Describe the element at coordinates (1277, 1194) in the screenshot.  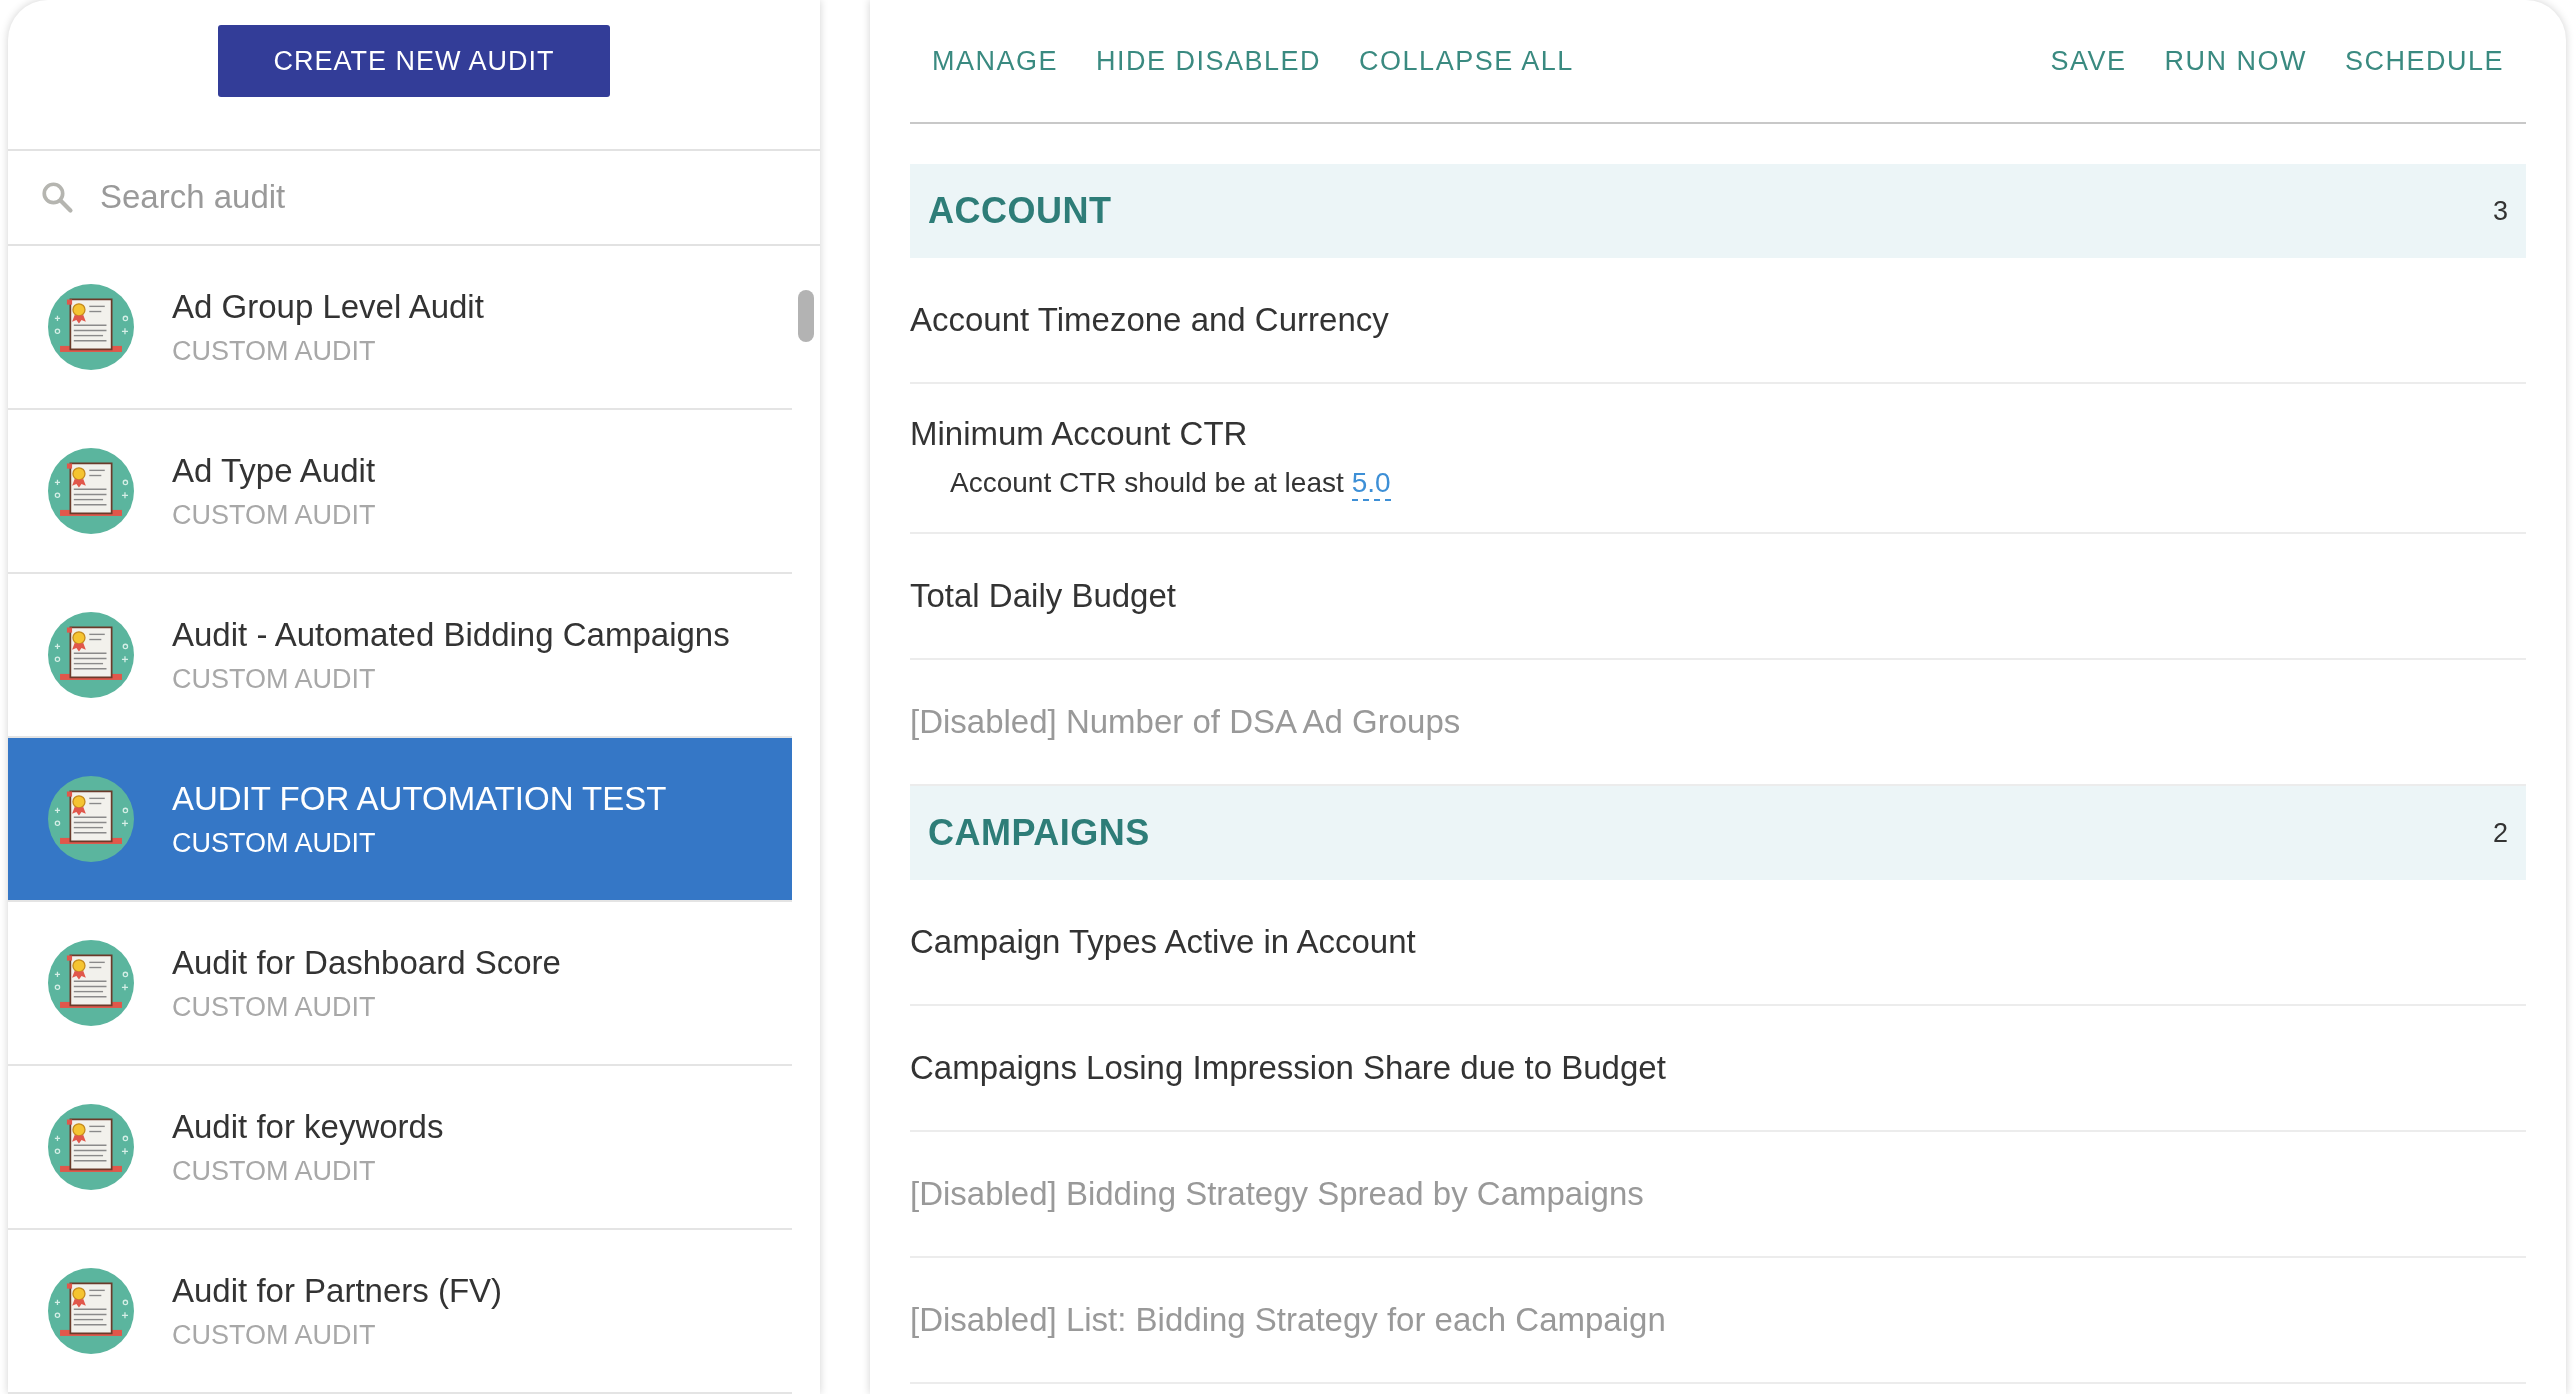
I see `audit-check-label: [Disabled] Bidding Strategy Spread by Campaigns` at that location.